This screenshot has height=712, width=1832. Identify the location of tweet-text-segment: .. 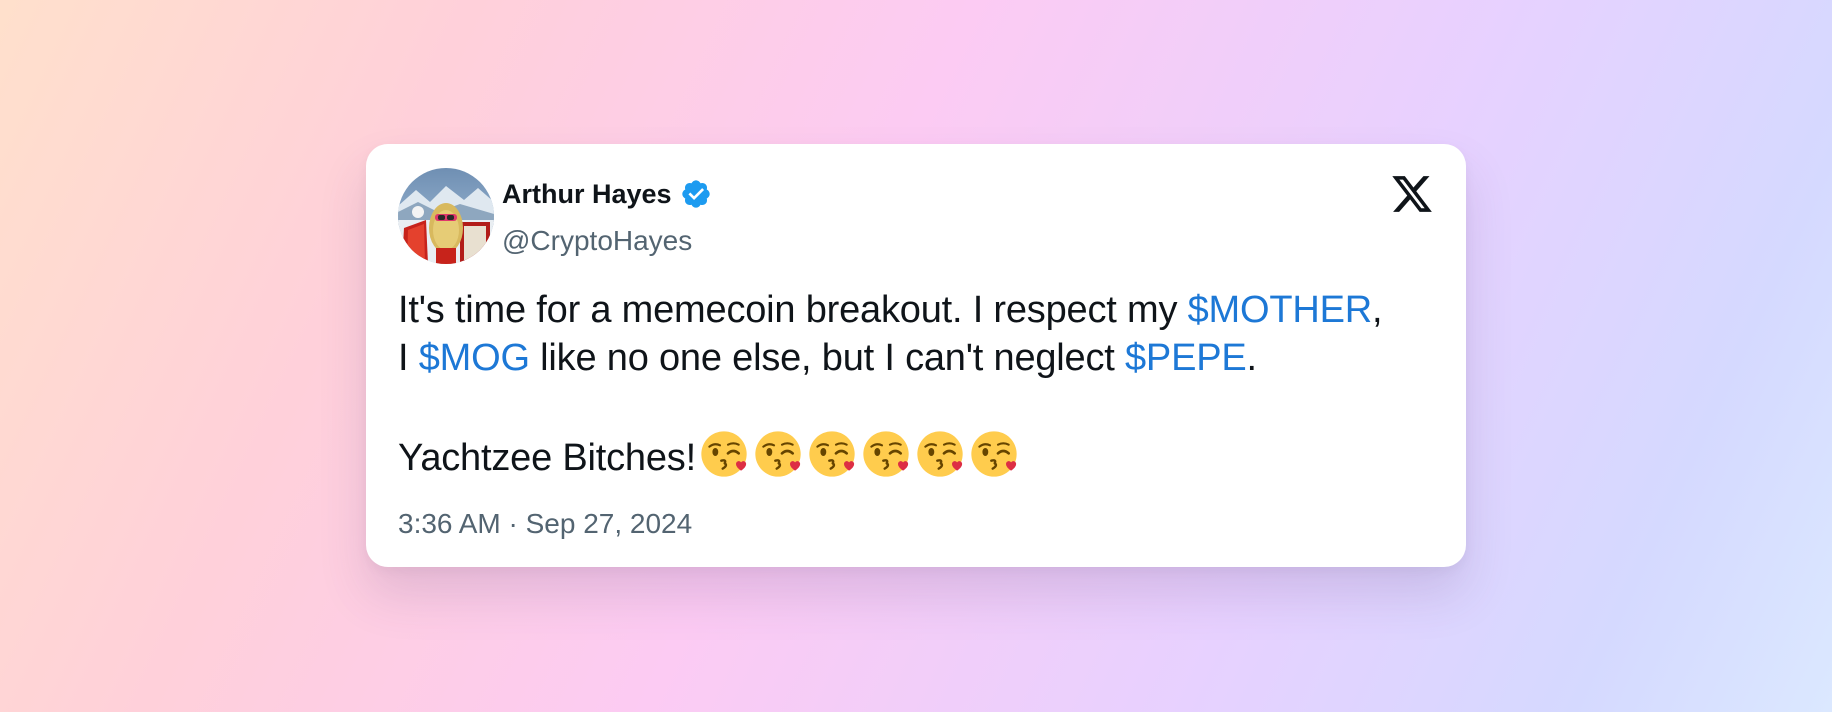
(1252, 358).